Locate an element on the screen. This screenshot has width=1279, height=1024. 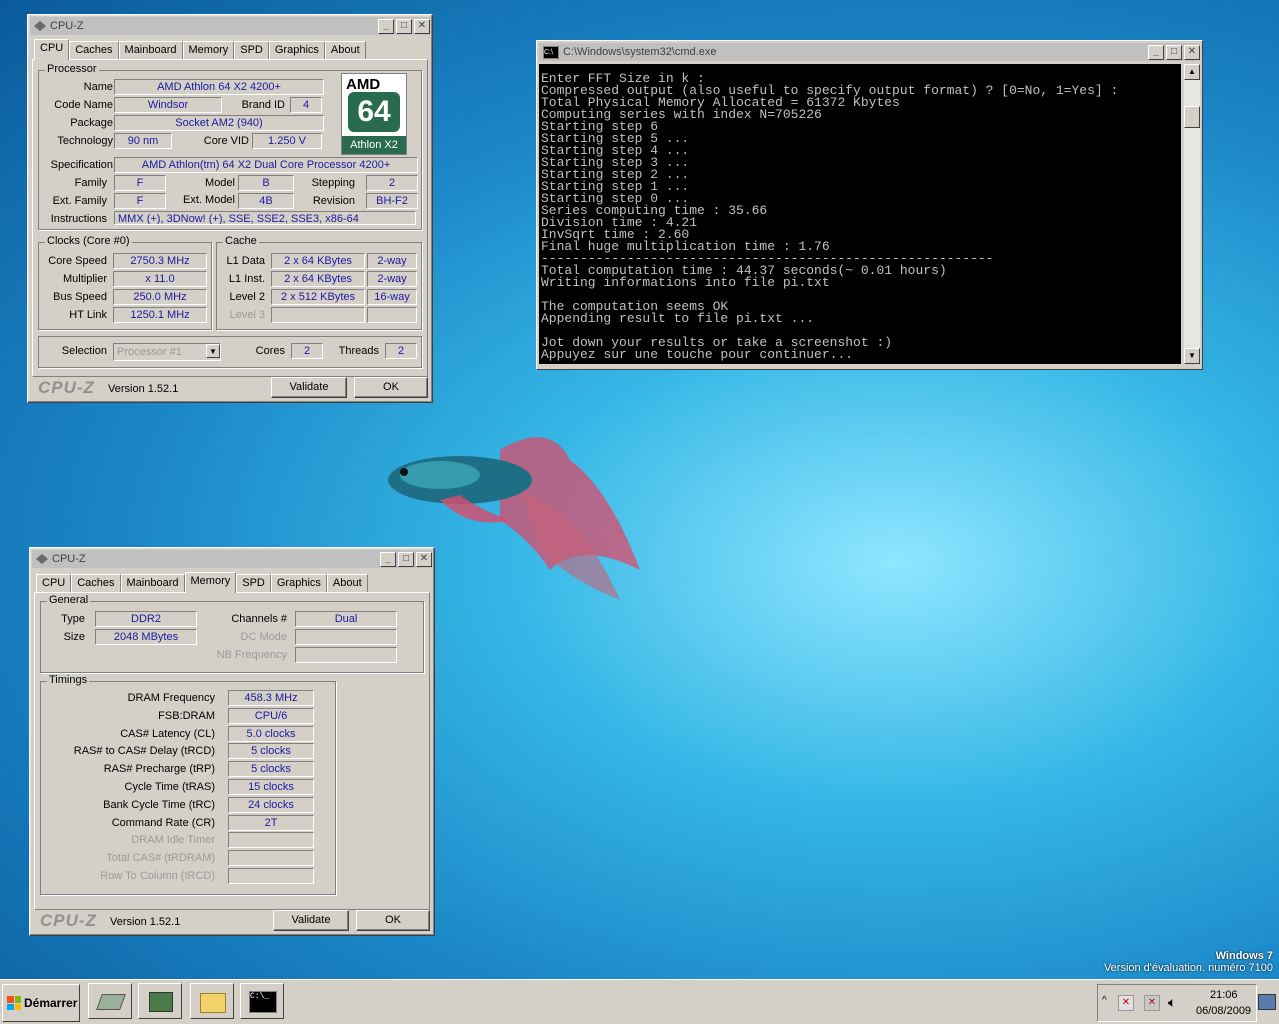
show-desktop-icon is located at coordinates (1267, 1002).